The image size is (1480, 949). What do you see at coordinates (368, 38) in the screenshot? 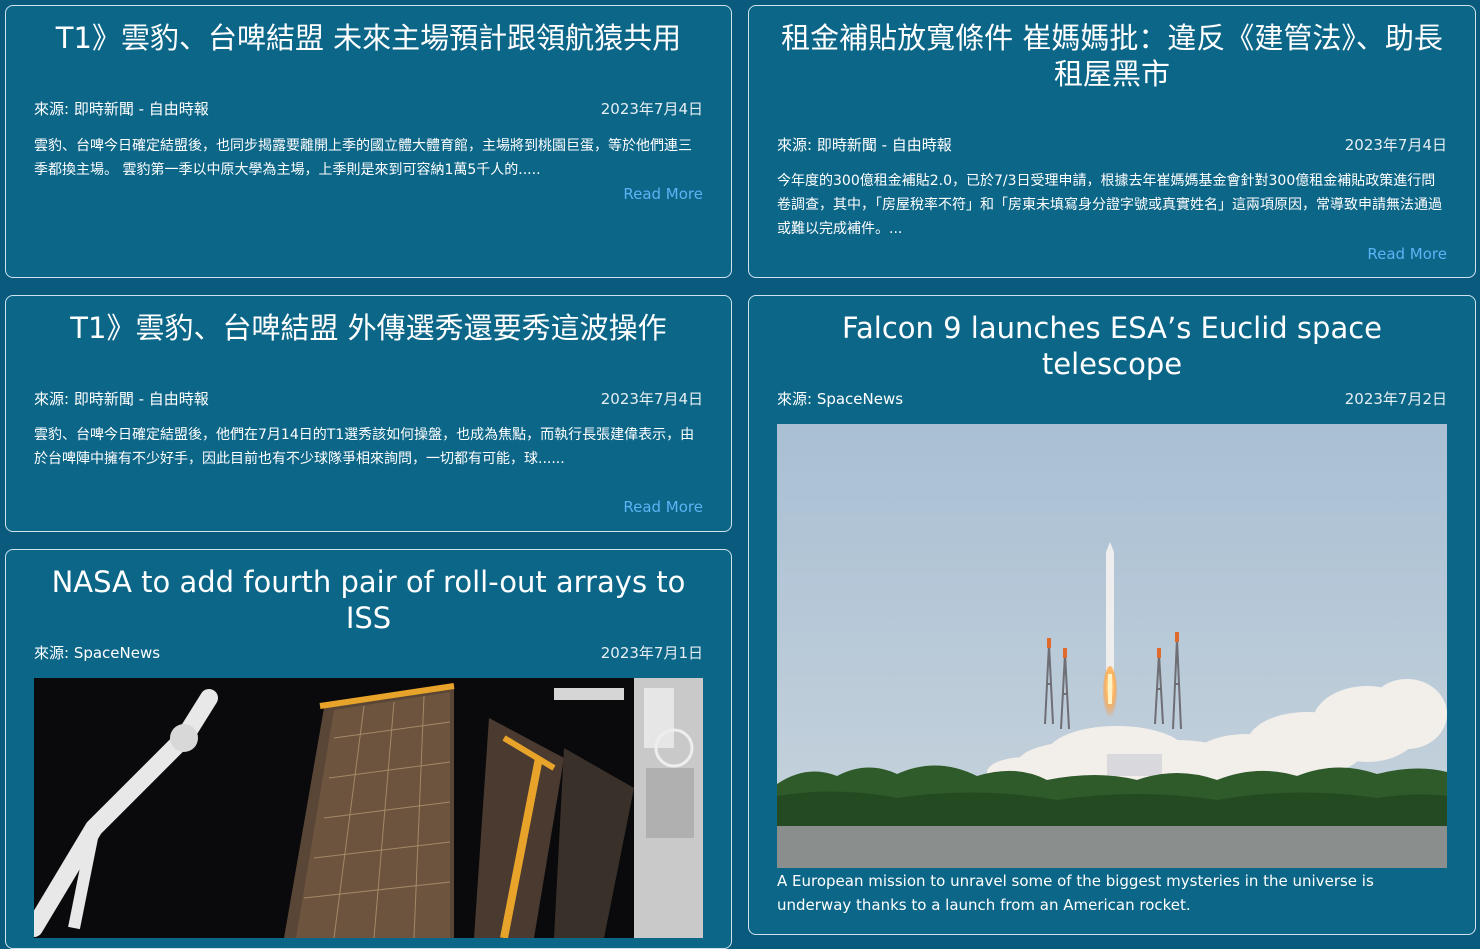
I see `article-title: T1》雲豹、台啤結盟 未來主場預計跟領航猿共用` at bounding box center [368, 38].